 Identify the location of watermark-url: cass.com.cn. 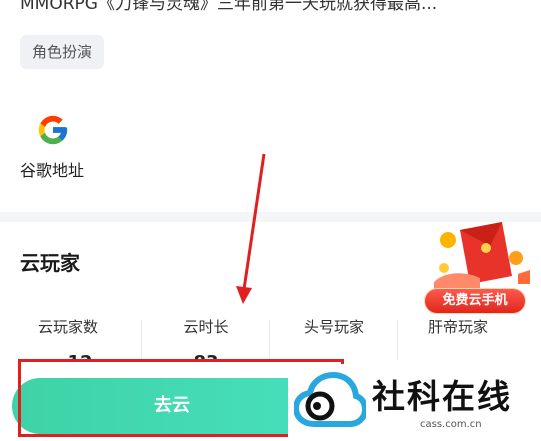
(451, 424).